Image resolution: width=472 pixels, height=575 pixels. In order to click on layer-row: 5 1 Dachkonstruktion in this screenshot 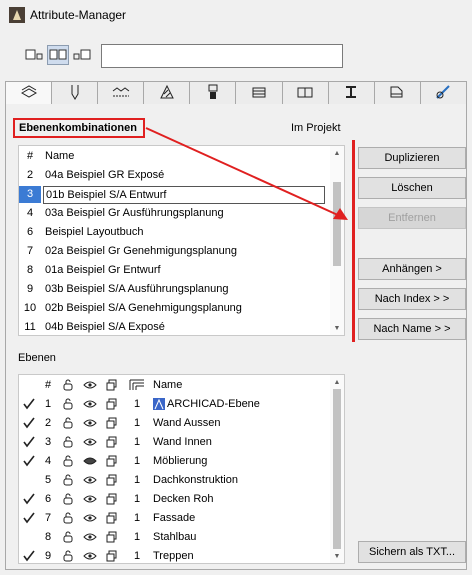, I will do `click(174, 479)`.